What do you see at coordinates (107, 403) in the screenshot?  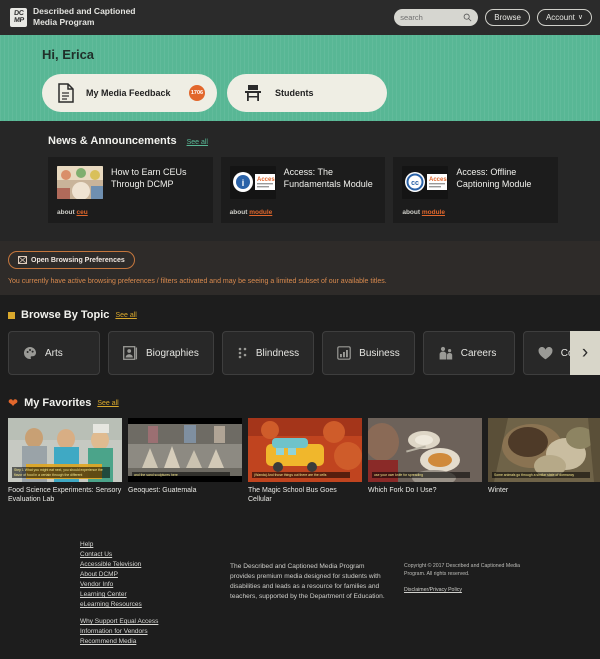 I see `favorites-see-all-link: See all` at bounding box center [107, 403].